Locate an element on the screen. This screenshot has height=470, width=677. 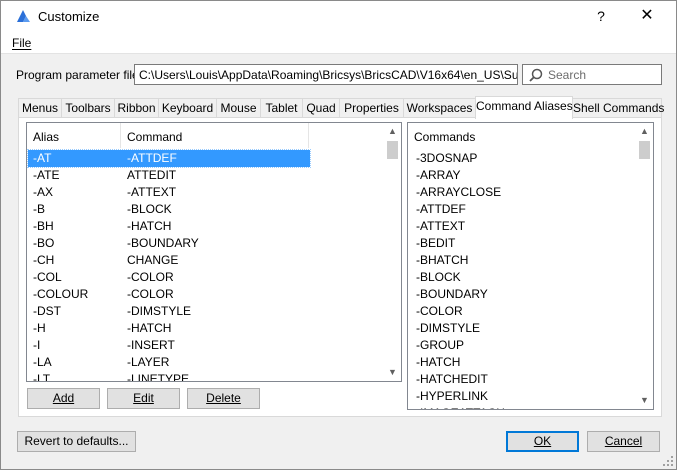
alias-cell: -H is located at coordinates (39, 328).